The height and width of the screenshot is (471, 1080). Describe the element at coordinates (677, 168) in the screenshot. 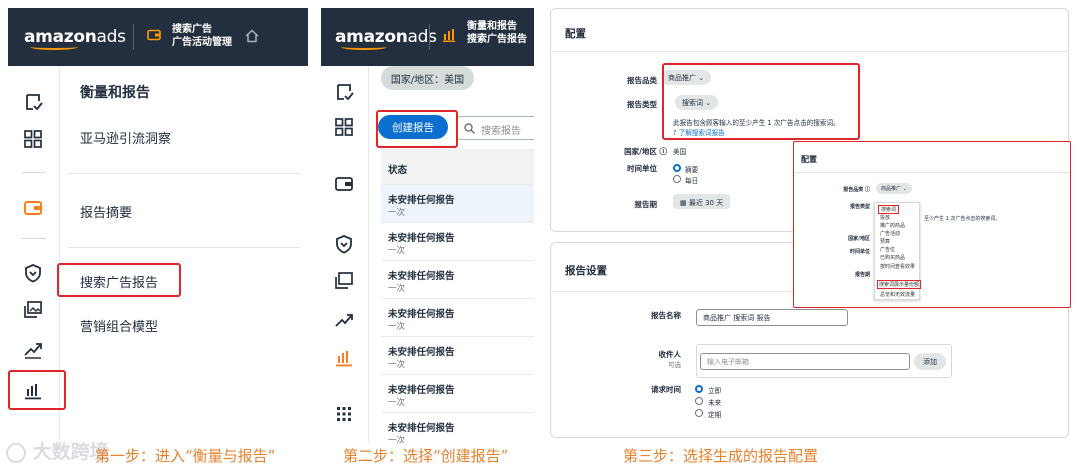

I see `radio-summary` at that location.